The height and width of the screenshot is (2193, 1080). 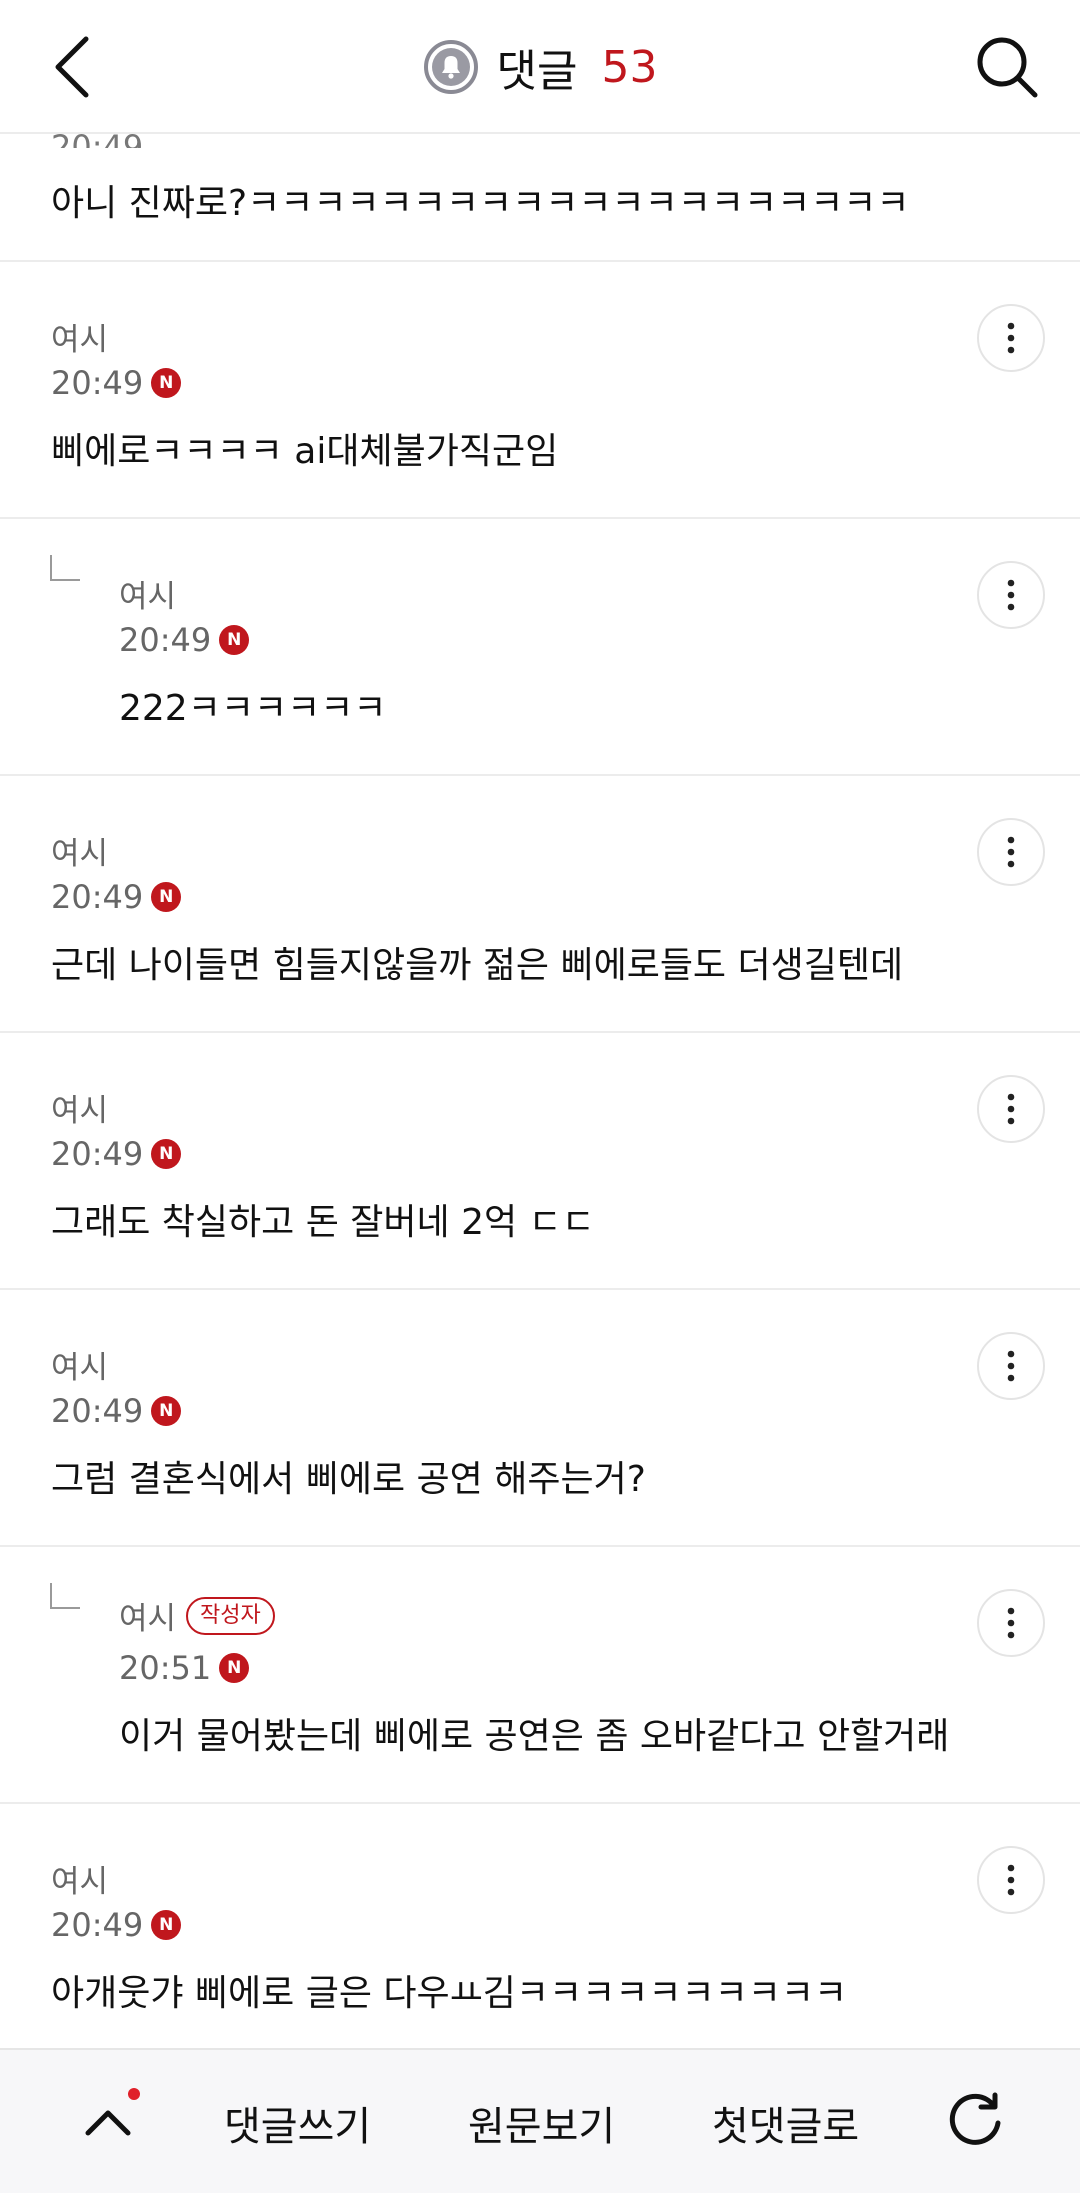 What do you see at coordinates (230, 1615) in the screenshot?
I see `author-op-badge: 작성자` at bounding box center [230, 1615].